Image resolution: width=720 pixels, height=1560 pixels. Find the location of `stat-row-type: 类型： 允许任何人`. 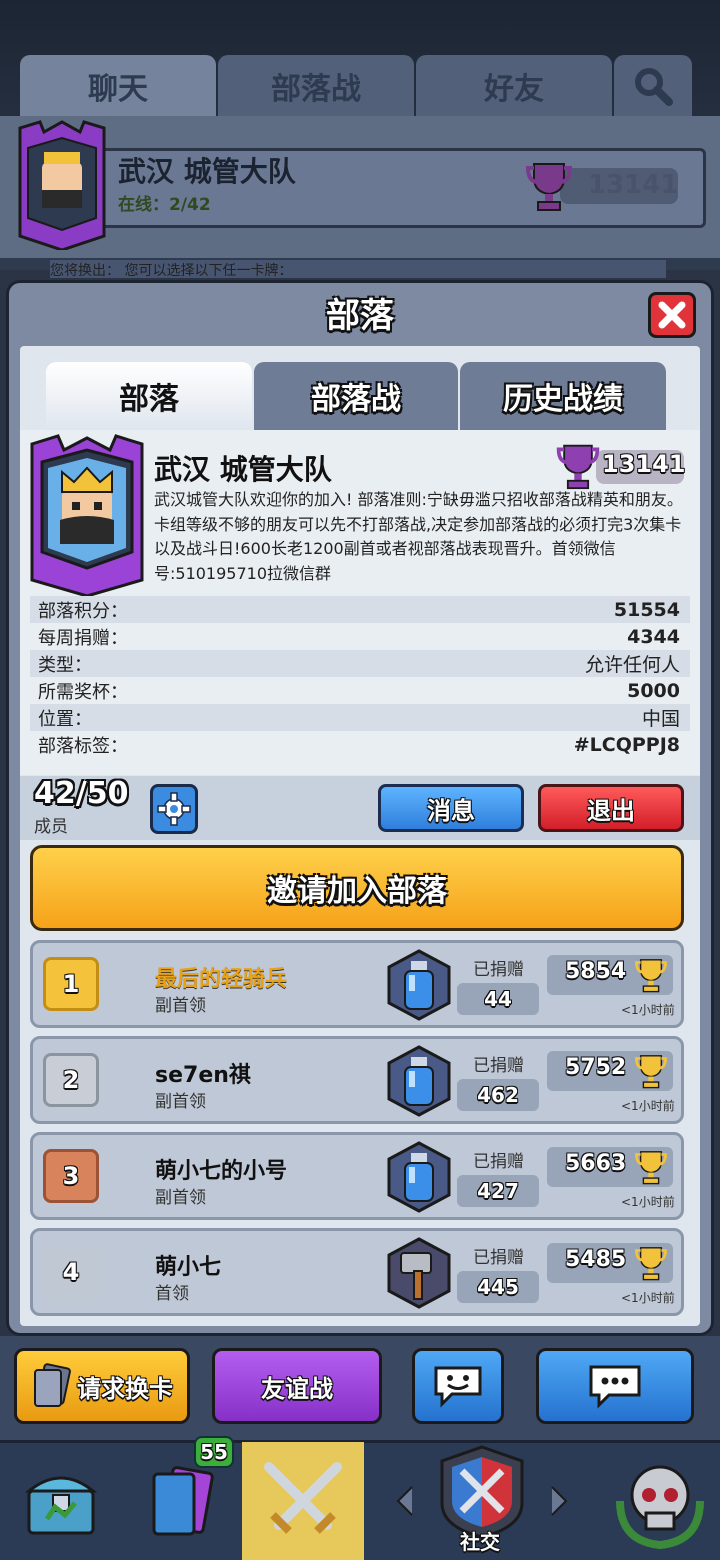

stat-row-type: 类型： 允许任何人 is located at coordinates (360, 663).